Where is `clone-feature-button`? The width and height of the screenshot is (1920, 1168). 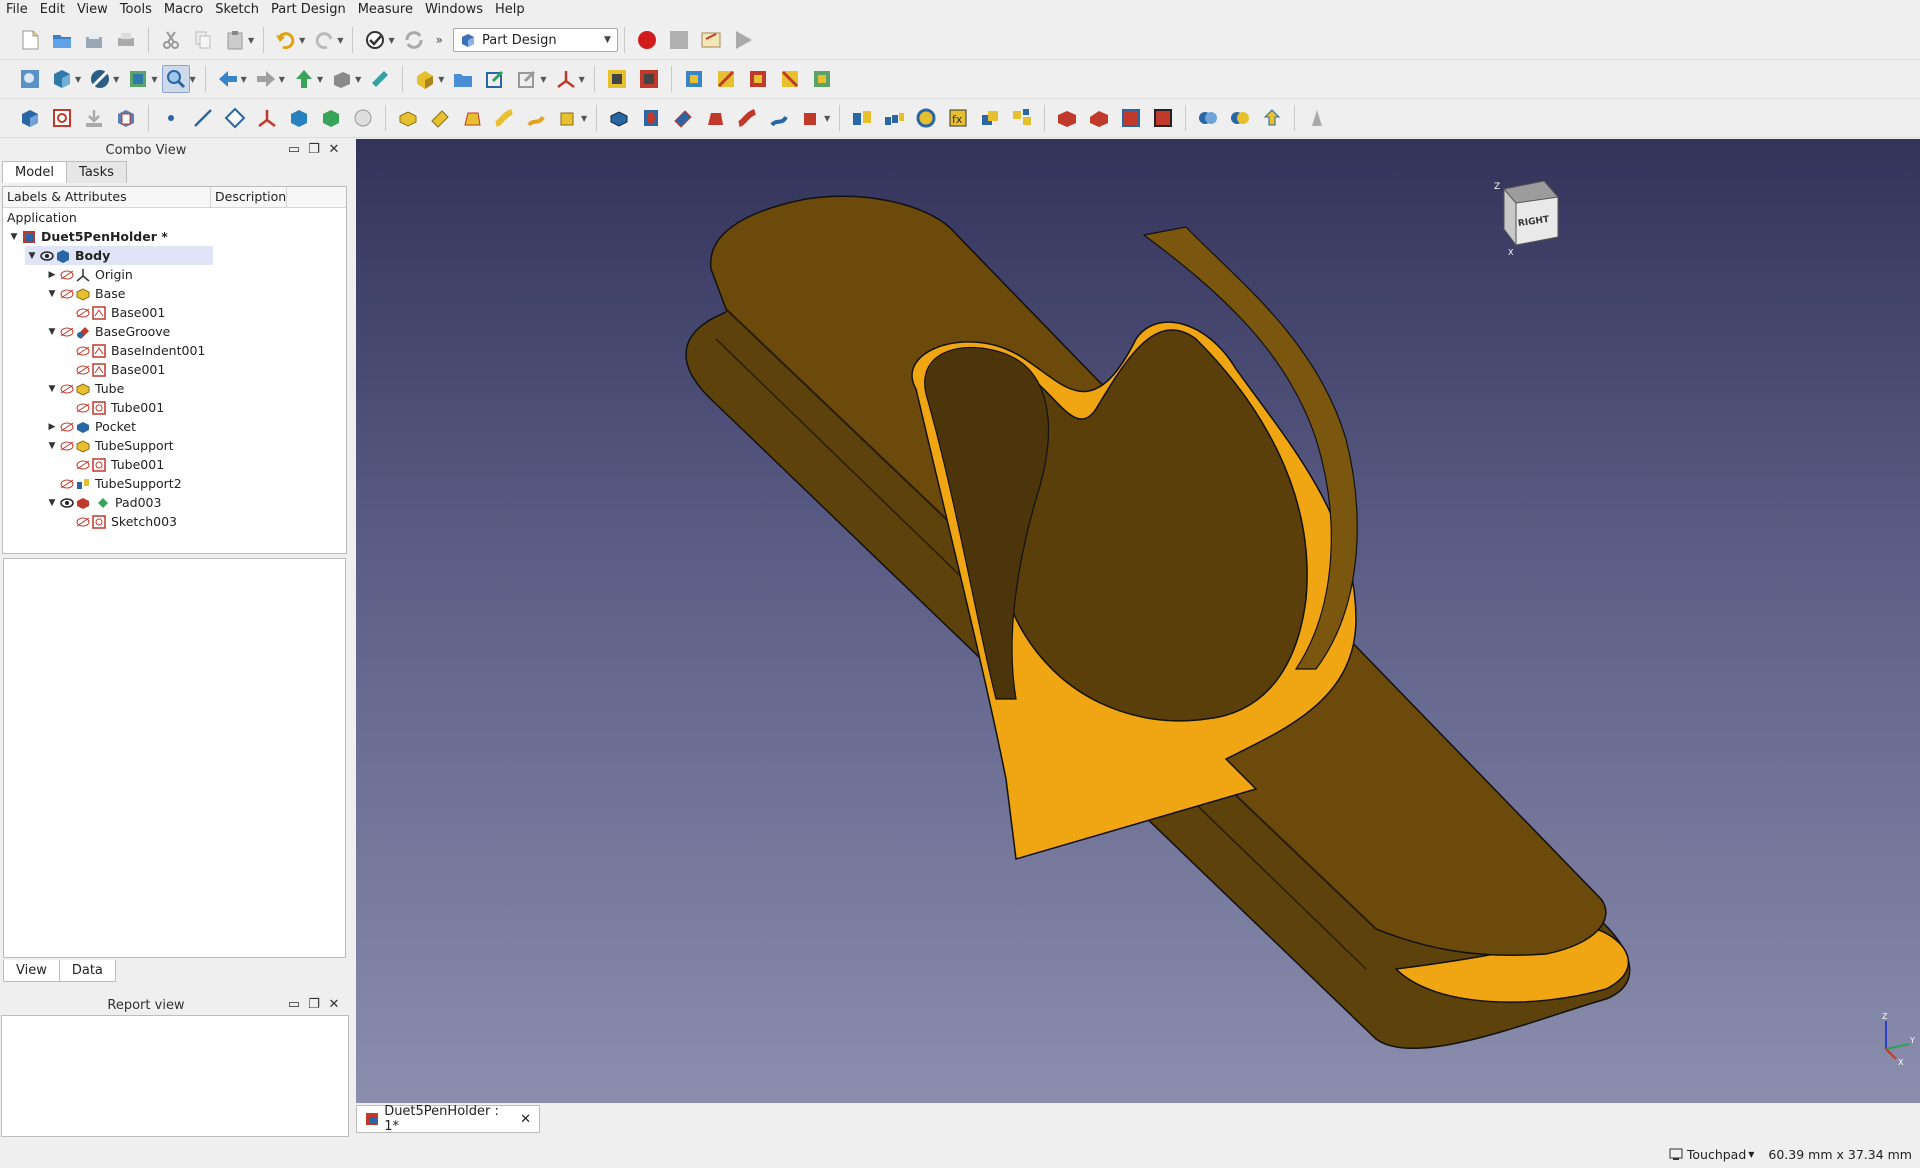 clone-feature-button is located at coordinates (363, 118).